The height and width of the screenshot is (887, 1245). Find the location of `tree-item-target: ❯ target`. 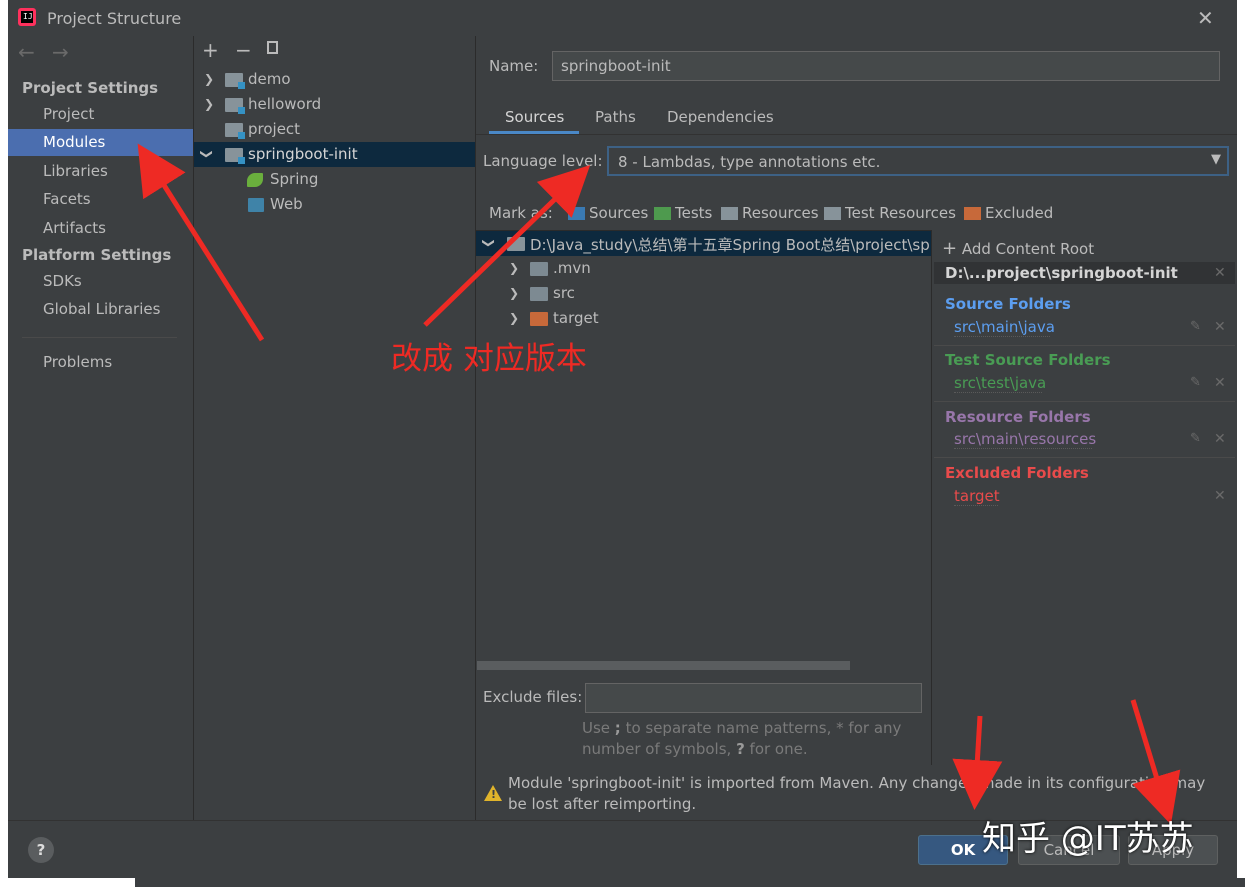

tree-item-target: ❯ target is located at coordinates (703, 318).